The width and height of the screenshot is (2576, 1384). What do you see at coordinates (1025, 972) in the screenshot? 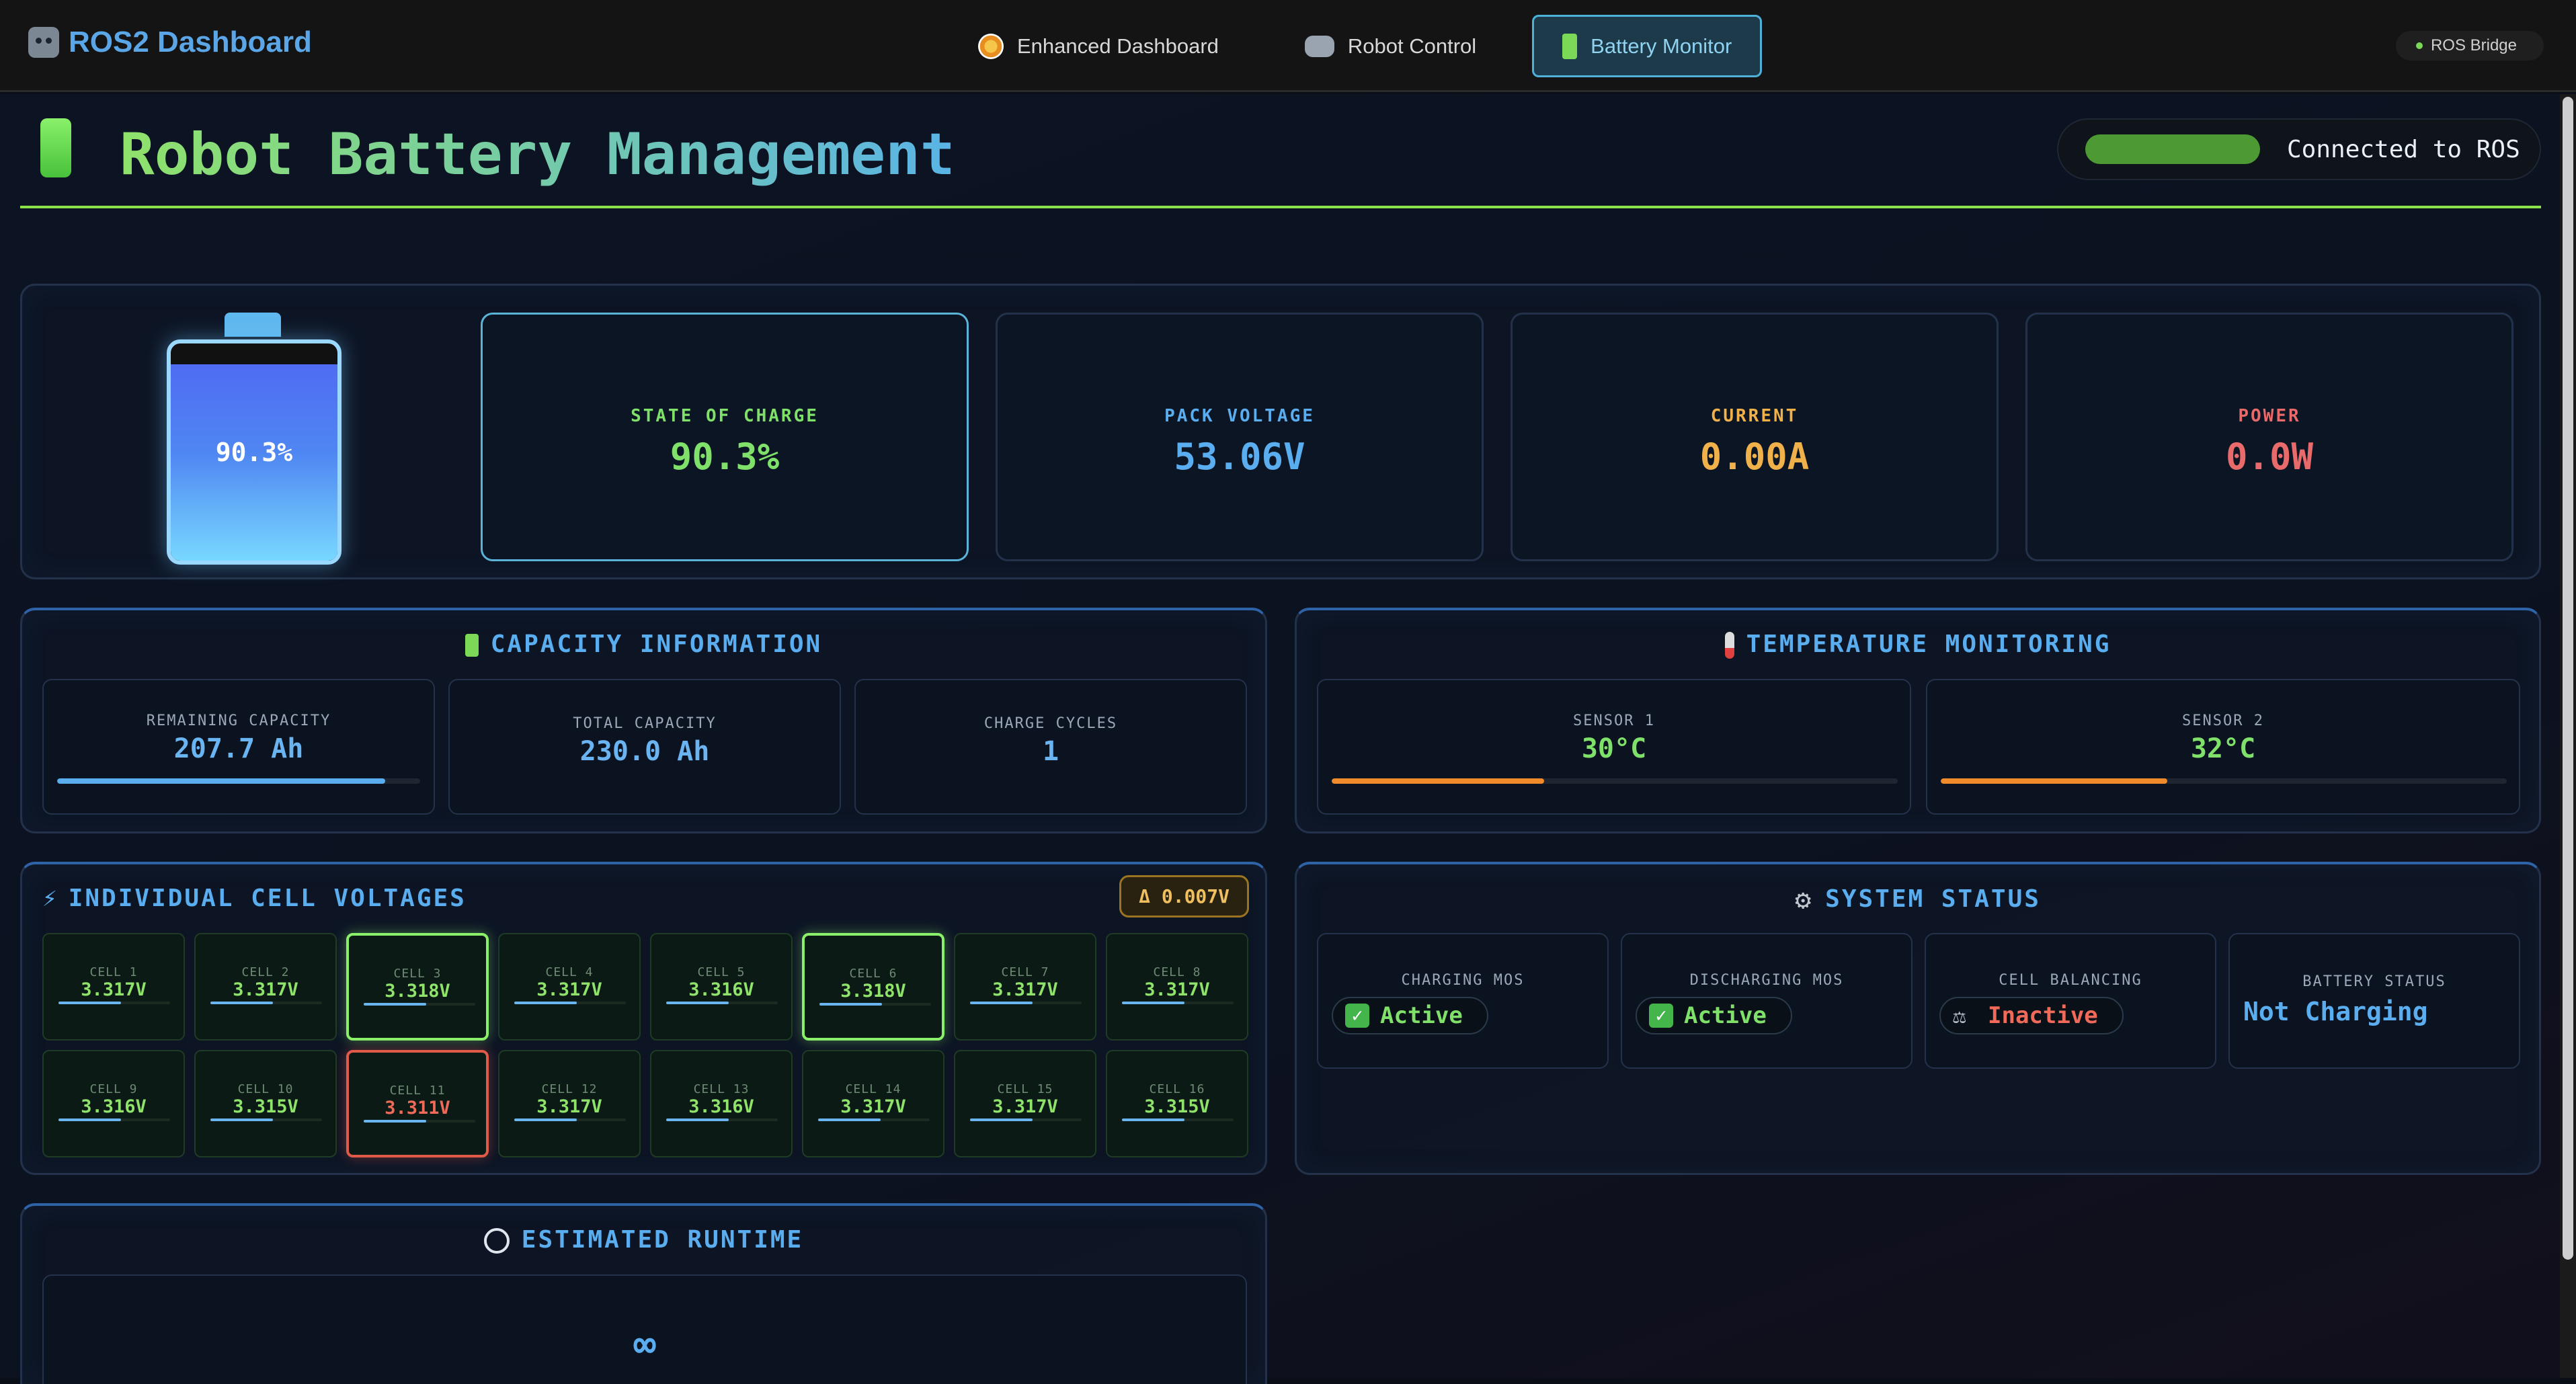
I see `cell-label: CELL 7` at bounding box center [1025, 972].